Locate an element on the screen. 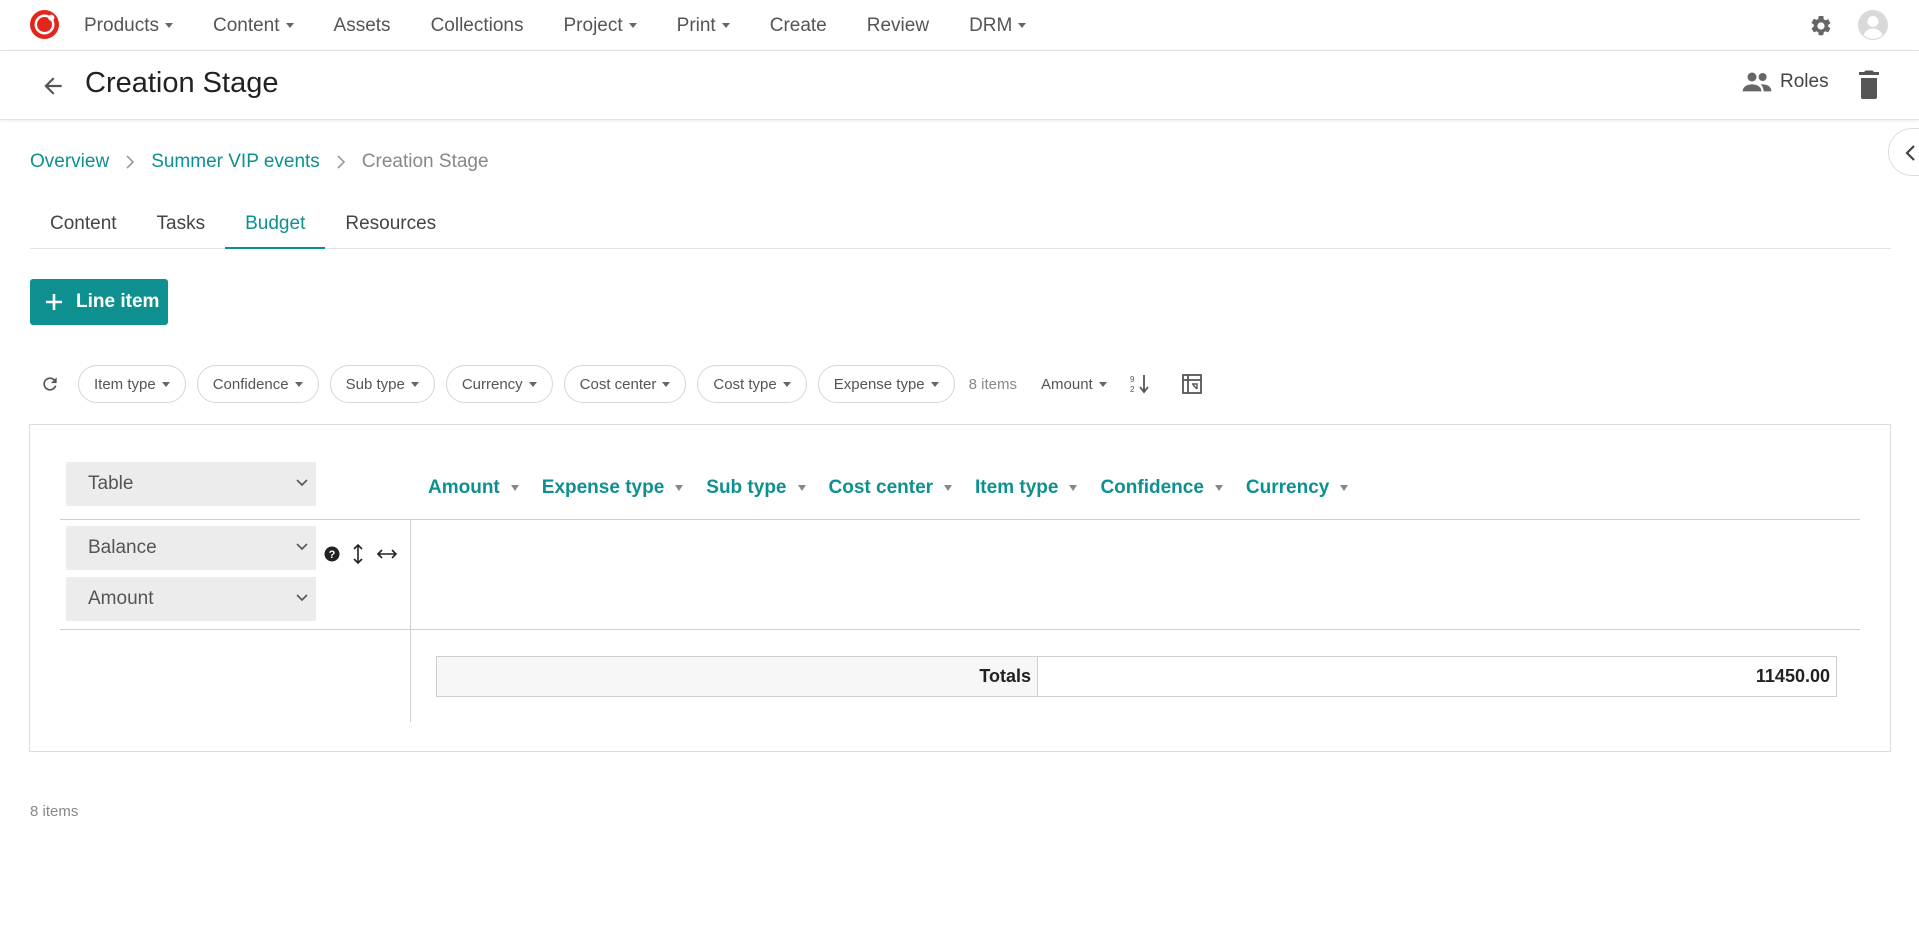  filter-cost-type: Cost type is located at coordinates (752, 384).